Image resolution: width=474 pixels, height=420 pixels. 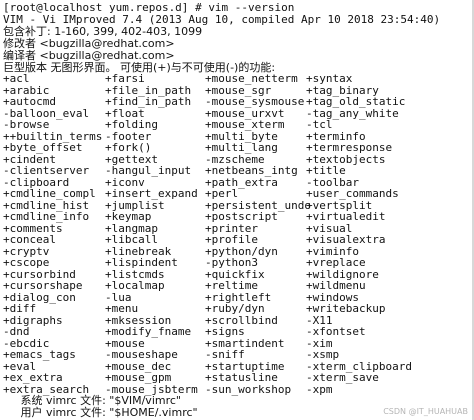 I want to click on feature-item: -xsmp, so click(x=323, y=354).